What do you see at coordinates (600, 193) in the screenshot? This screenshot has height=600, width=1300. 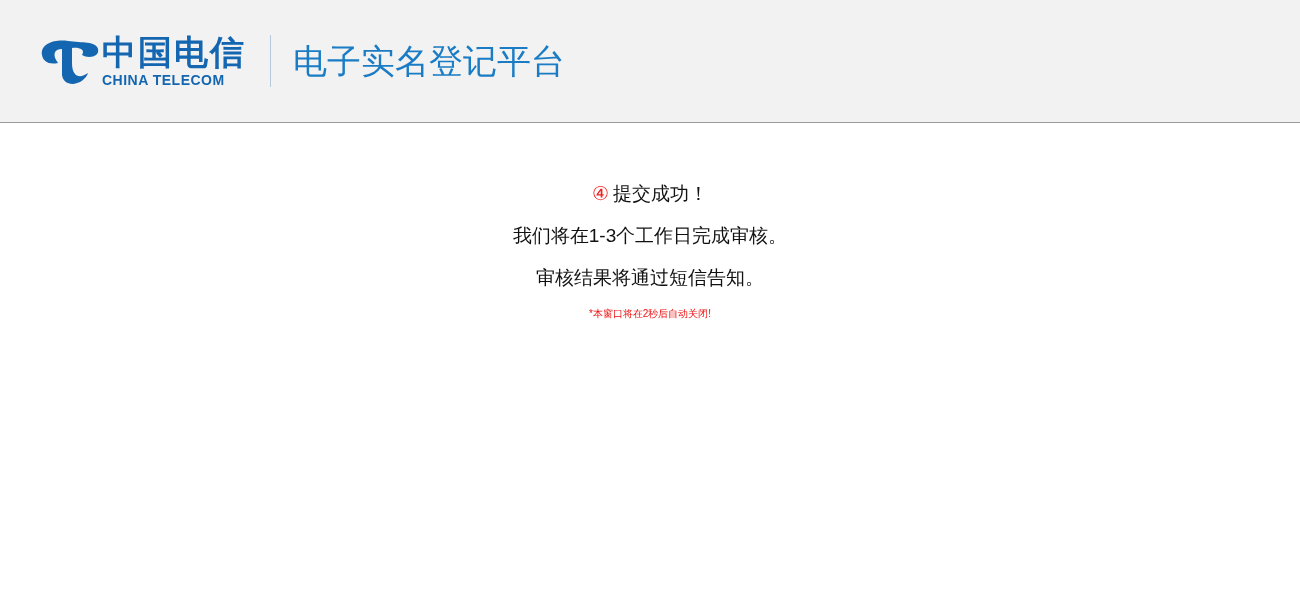 I see `step-number: ④` at bounding box center [600, 193].